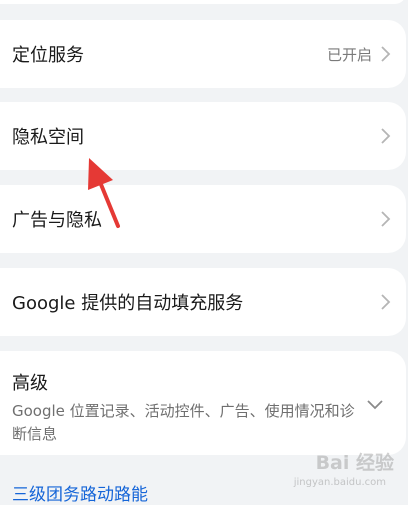 The width and height of the screenshot is (408, 505). I want to click on settings-item-autofill: Google 提供的自动填充服务, so click(203, 302).